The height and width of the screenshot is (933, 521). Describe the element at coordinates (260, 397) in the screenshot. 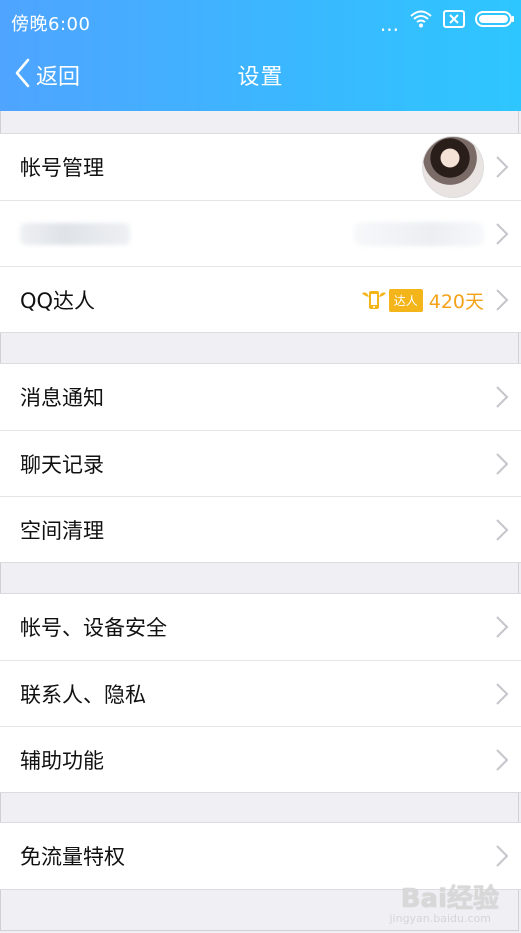

I see `message-notify-item: 消息通知` at that location.